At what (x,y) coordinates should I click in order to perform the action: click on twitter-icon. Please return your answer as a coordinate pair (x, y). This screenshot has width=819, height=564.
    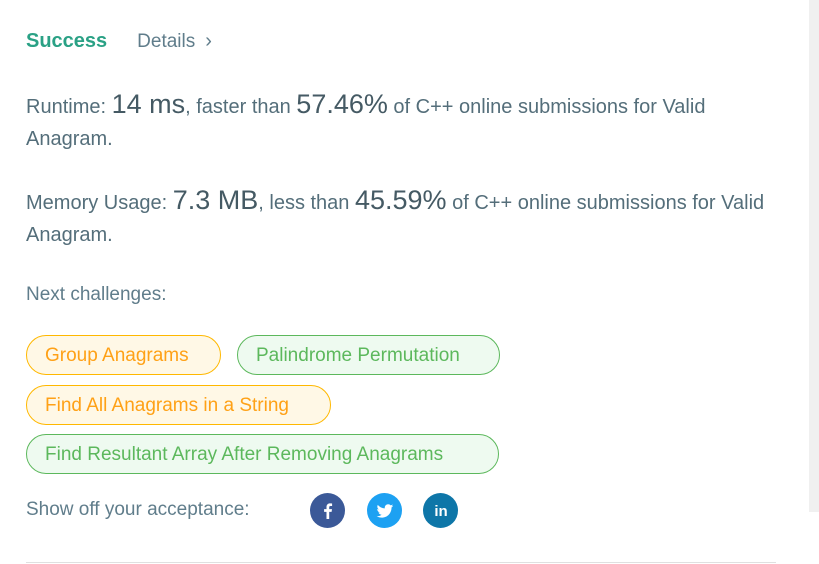
    Looking at the image, I should click on (384, 510).